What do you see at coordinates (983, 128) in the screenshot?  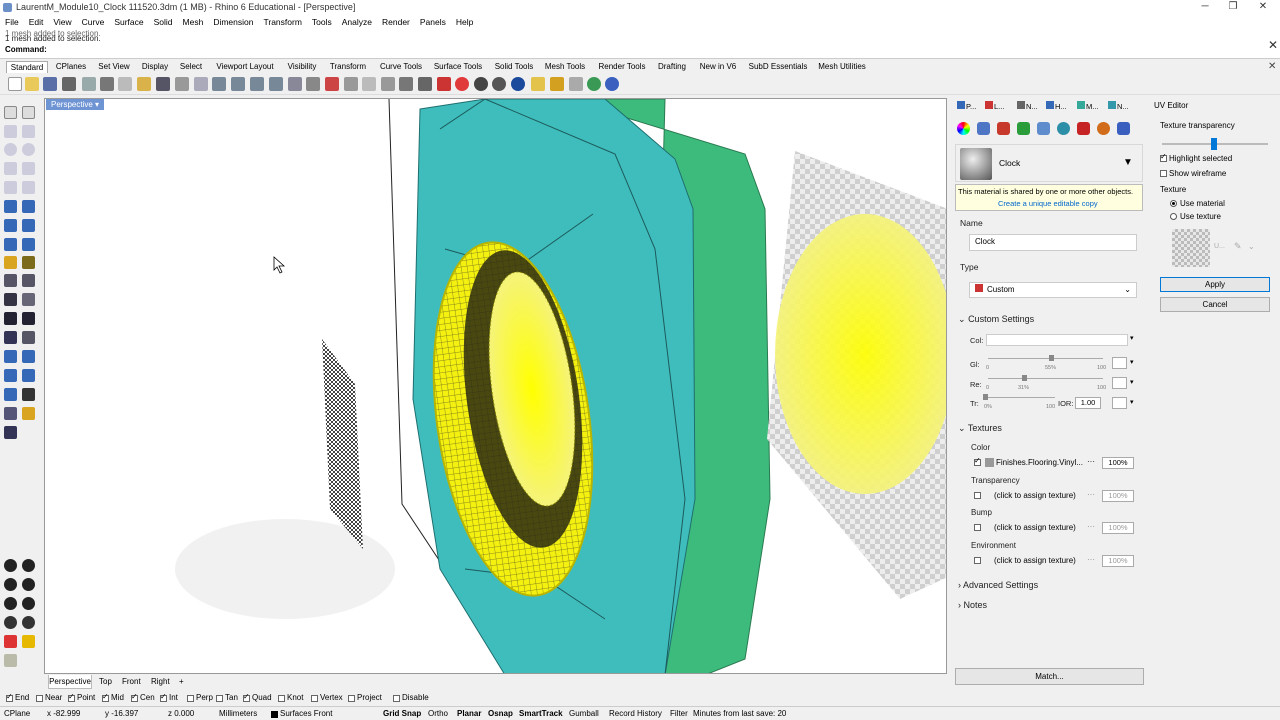 I see `material-icon` at bounding box center [983, 128].